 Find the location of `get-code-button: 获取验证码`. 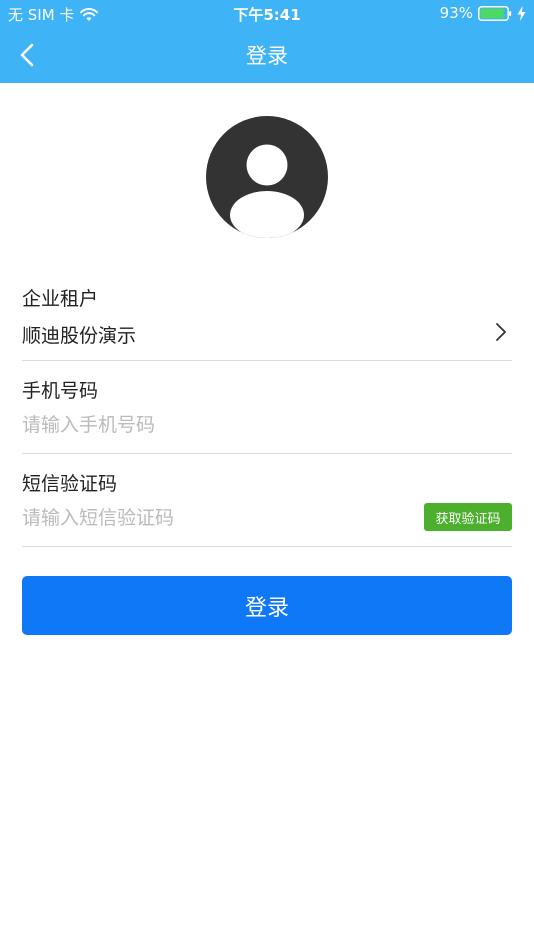

get-code-button: 获取验证码 is located at coordinates (468, 517).